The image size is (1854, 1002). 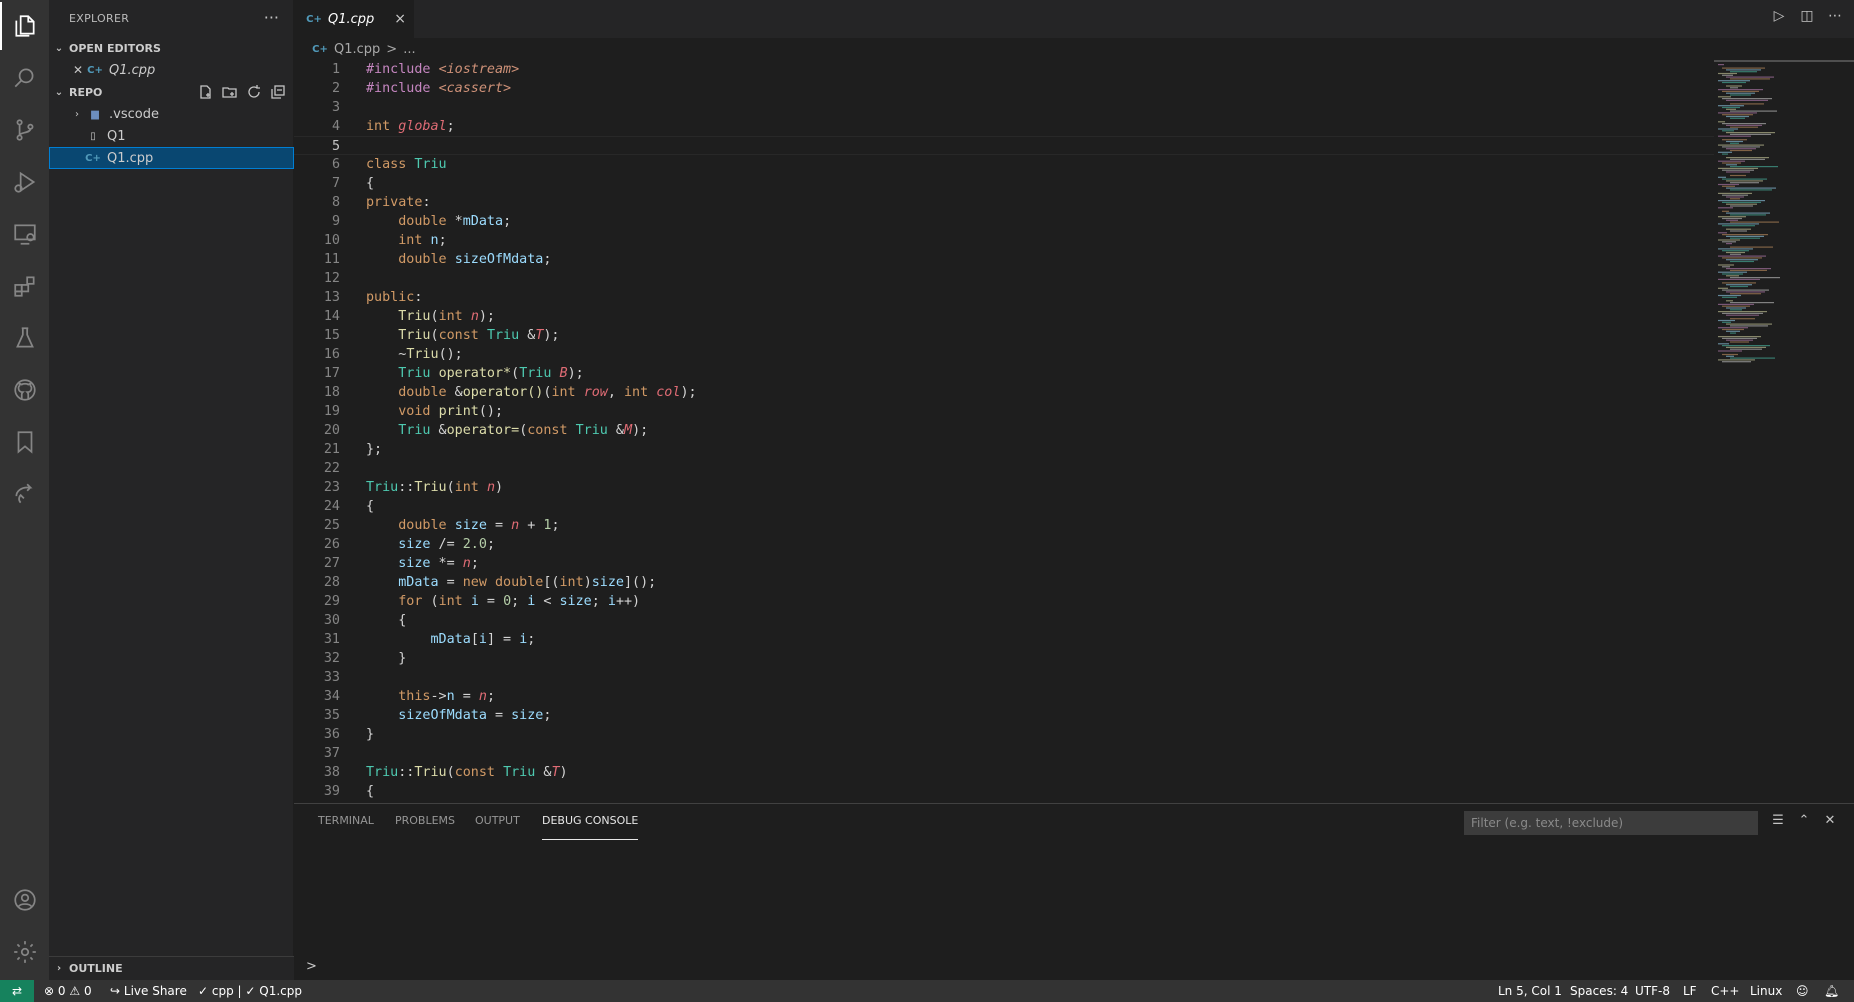 I want to click on tab-problems: PROBLEMS, so click(x=425, y=827).